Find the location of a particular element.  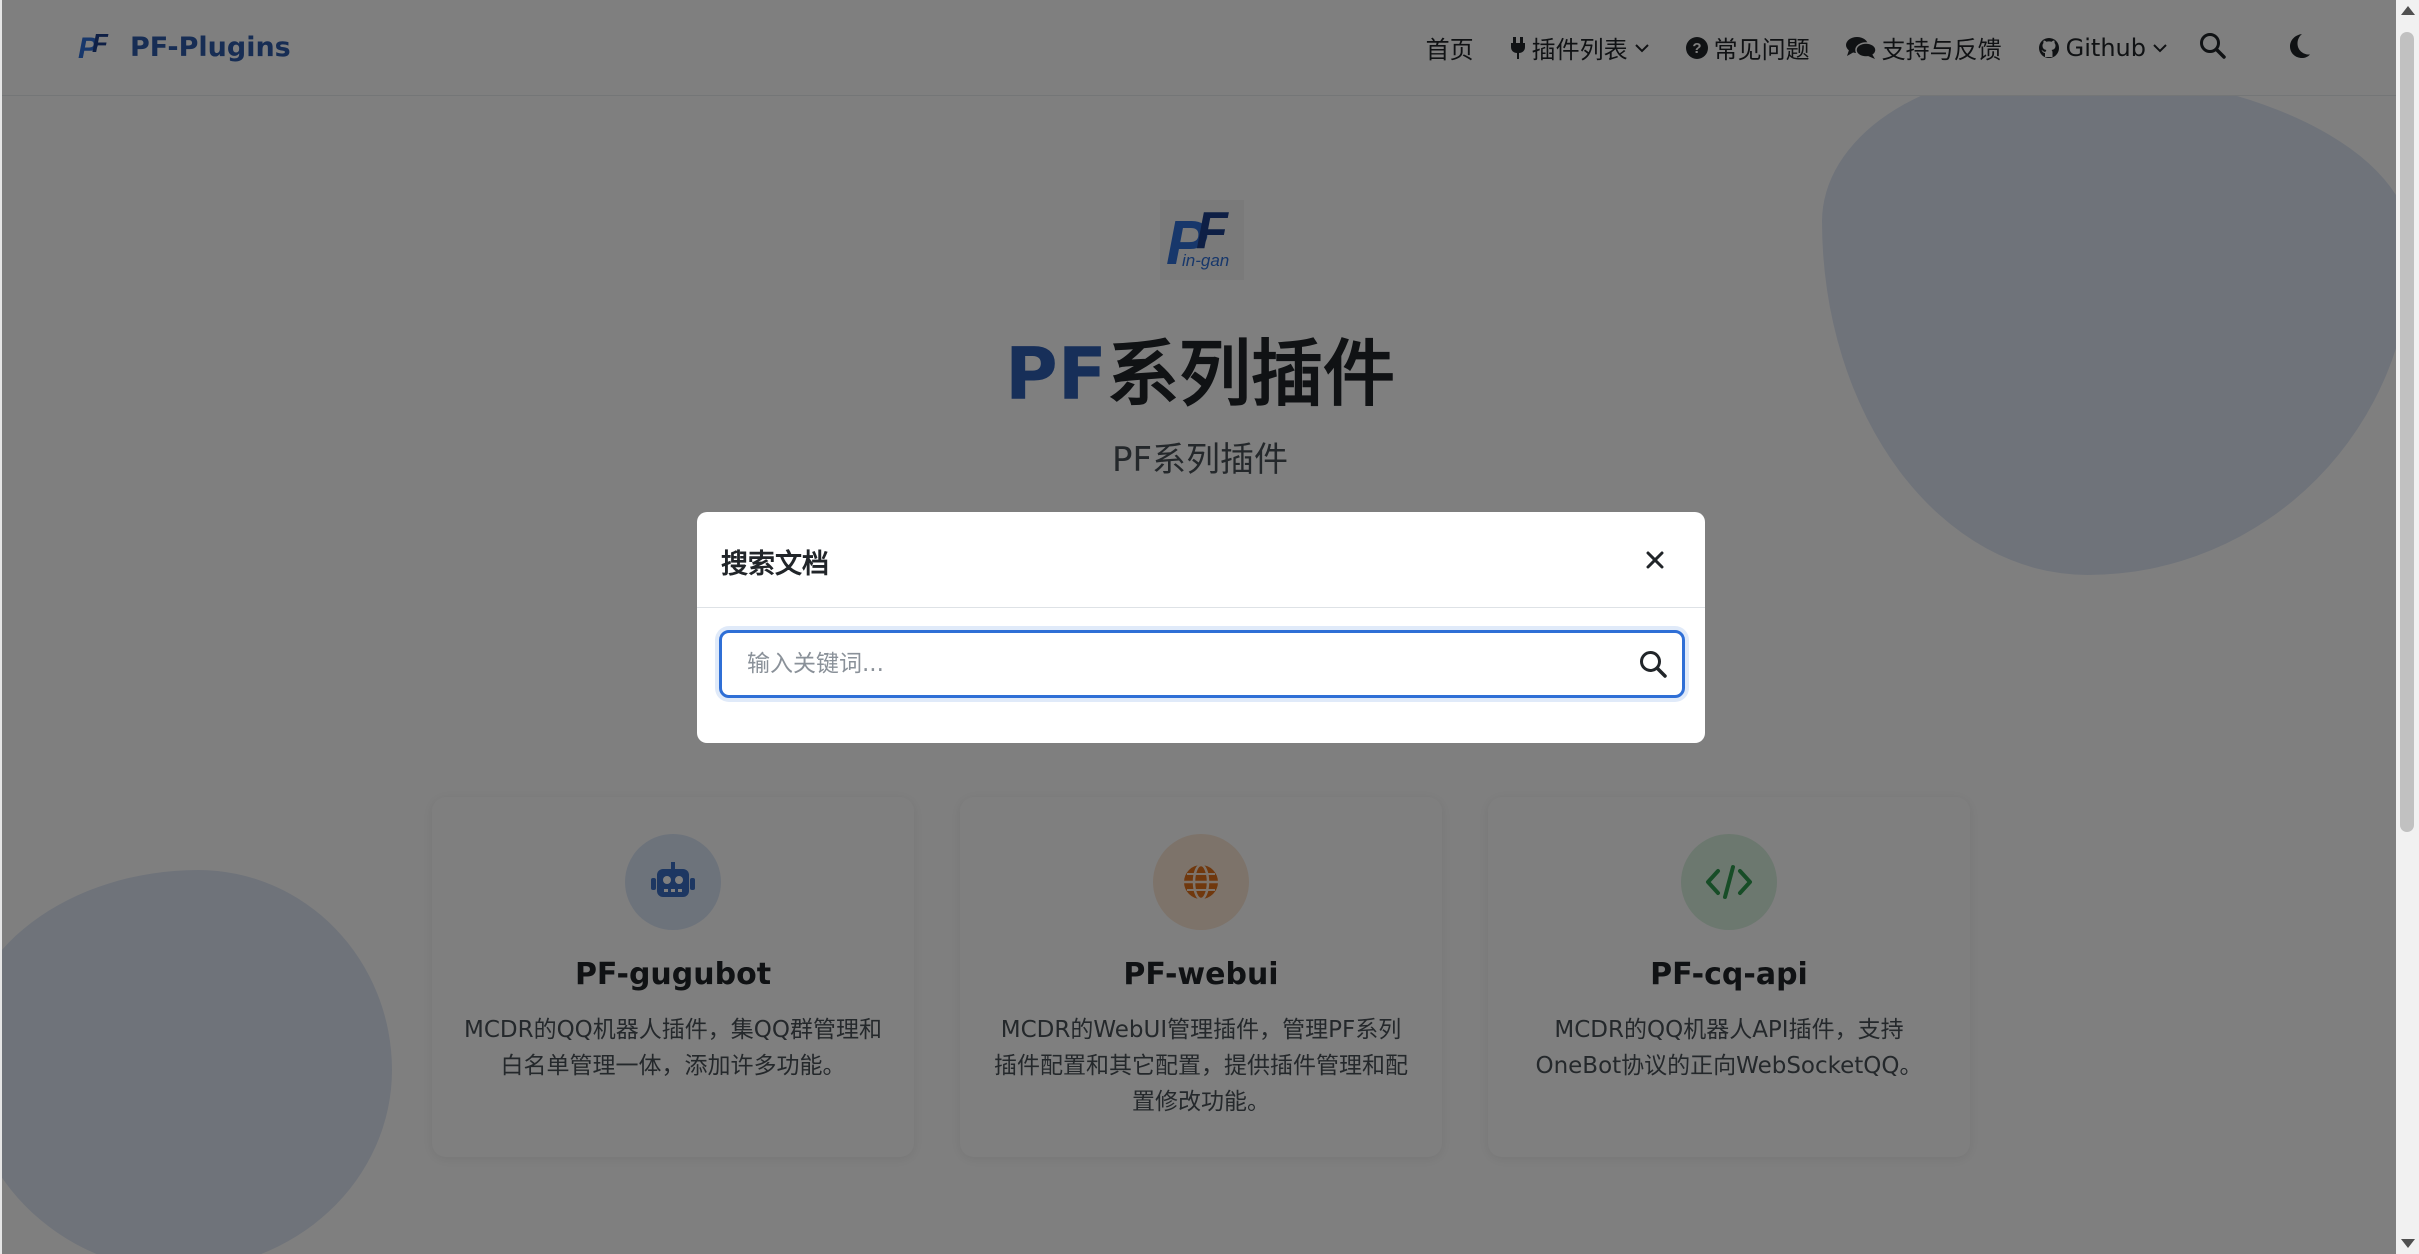

search-input is located at coordinates (1172, 664).